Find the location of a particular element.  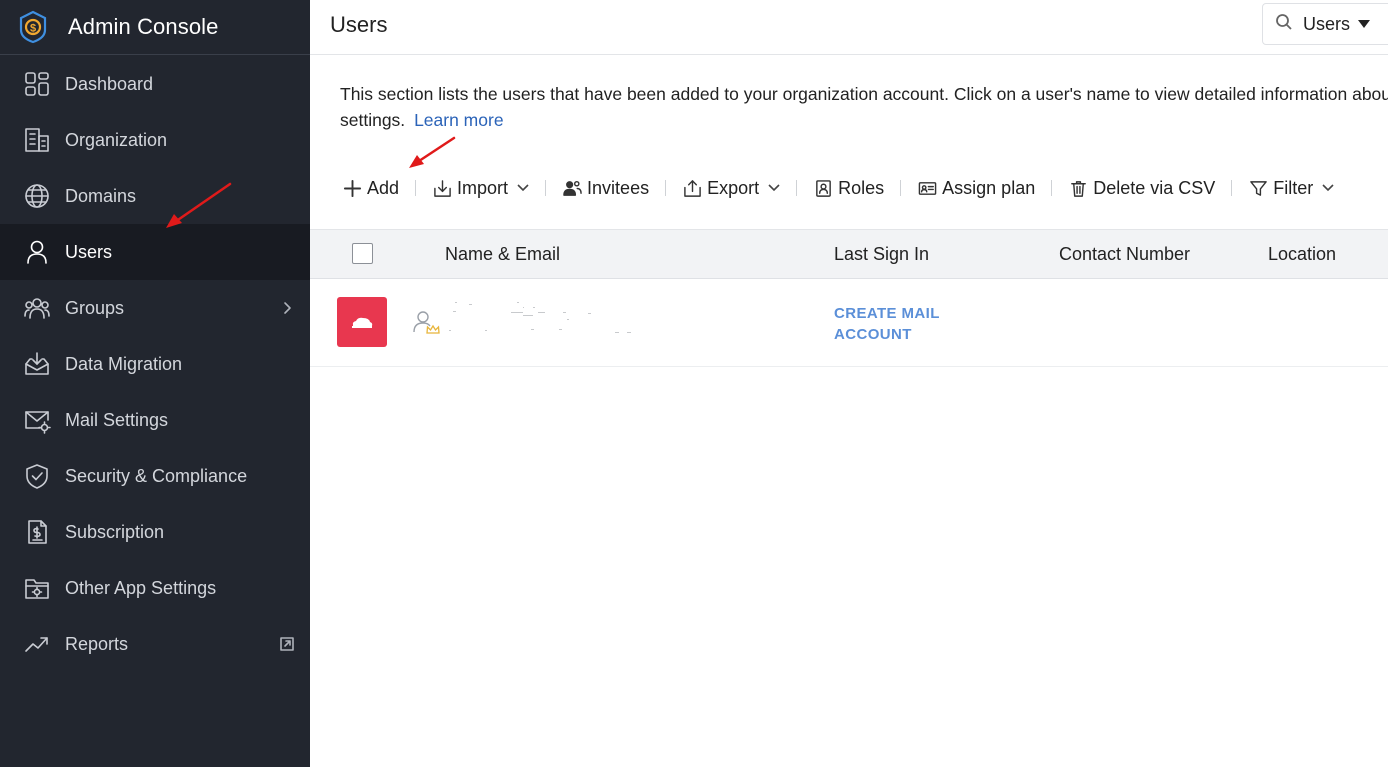

sidebar-item-label: Data Migration is located at coordinates (124, 363).